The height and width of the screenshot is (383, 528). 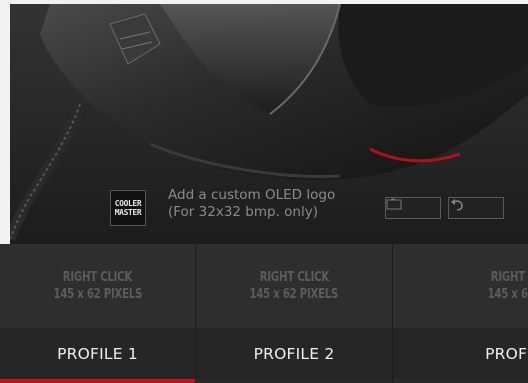 I want to click on profile-2-thumbnail: RIGHT CLICK 145 x 62 PIXELS, so click(x=294, y=286).